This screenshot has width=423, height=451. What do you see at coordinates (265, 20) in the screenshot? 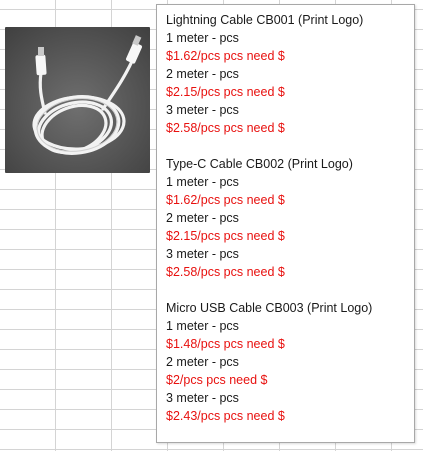
I see `product-title-cb001: Lightning Cable CB001 (Print Logo)` at bounding box center [265, 20].